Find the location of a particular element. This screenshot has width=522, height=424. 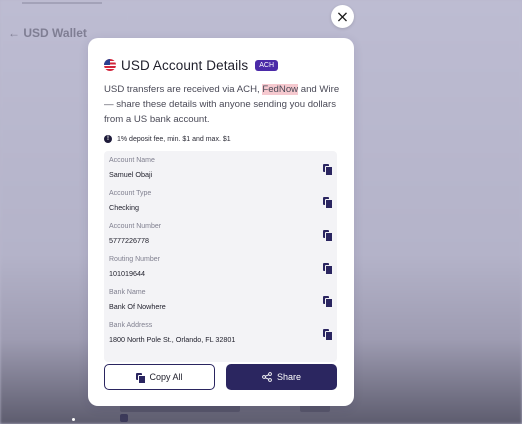

detail-row-account-name: Account Name Samuel Obaji is located at coordinates (222, 172).